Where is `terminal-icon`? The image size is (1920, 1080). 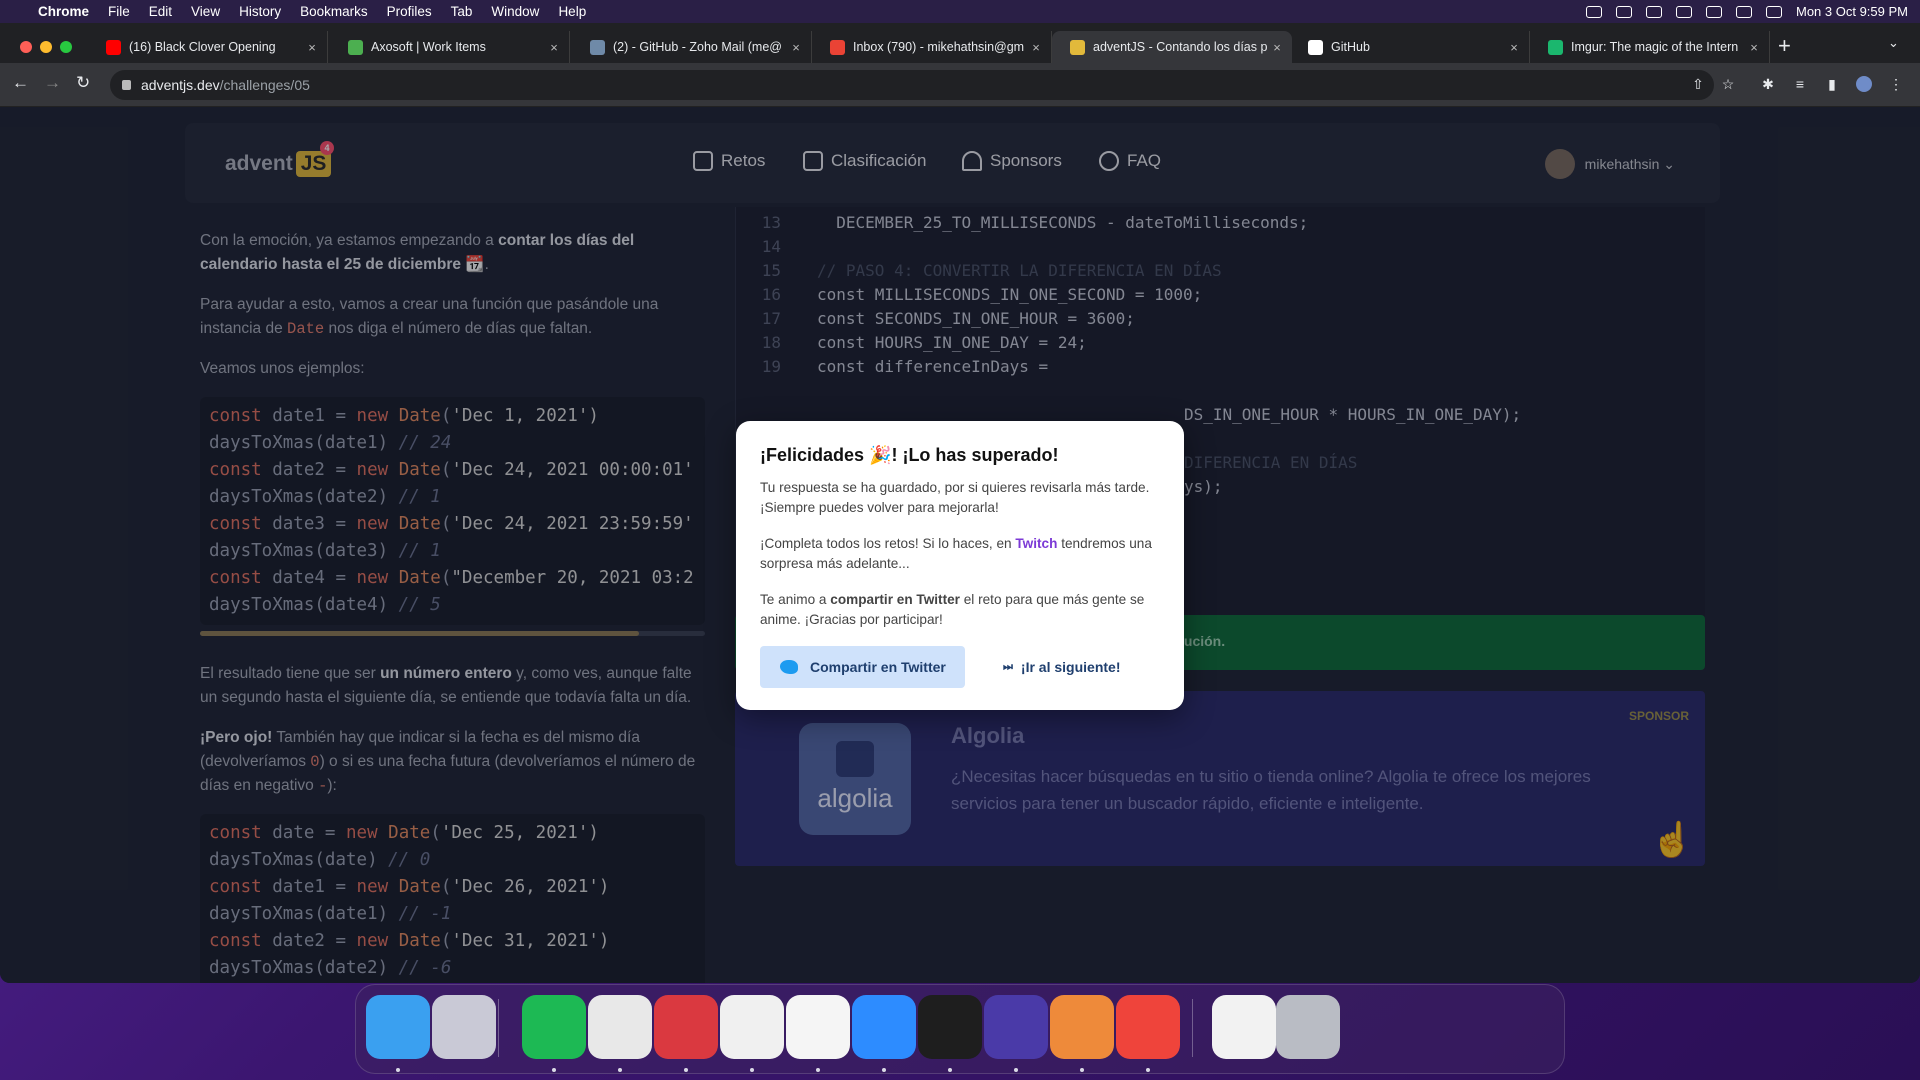
terminal-icon is located at coordinates (950, 1027).